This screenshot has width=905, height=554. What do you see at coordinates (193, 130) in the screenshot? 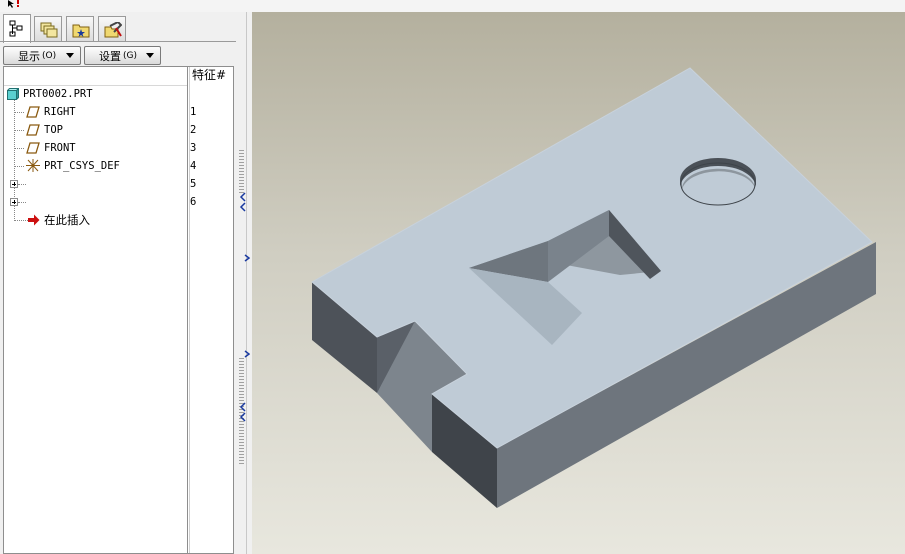
I see `feature-number: 2` at bounding box center [193, 130].